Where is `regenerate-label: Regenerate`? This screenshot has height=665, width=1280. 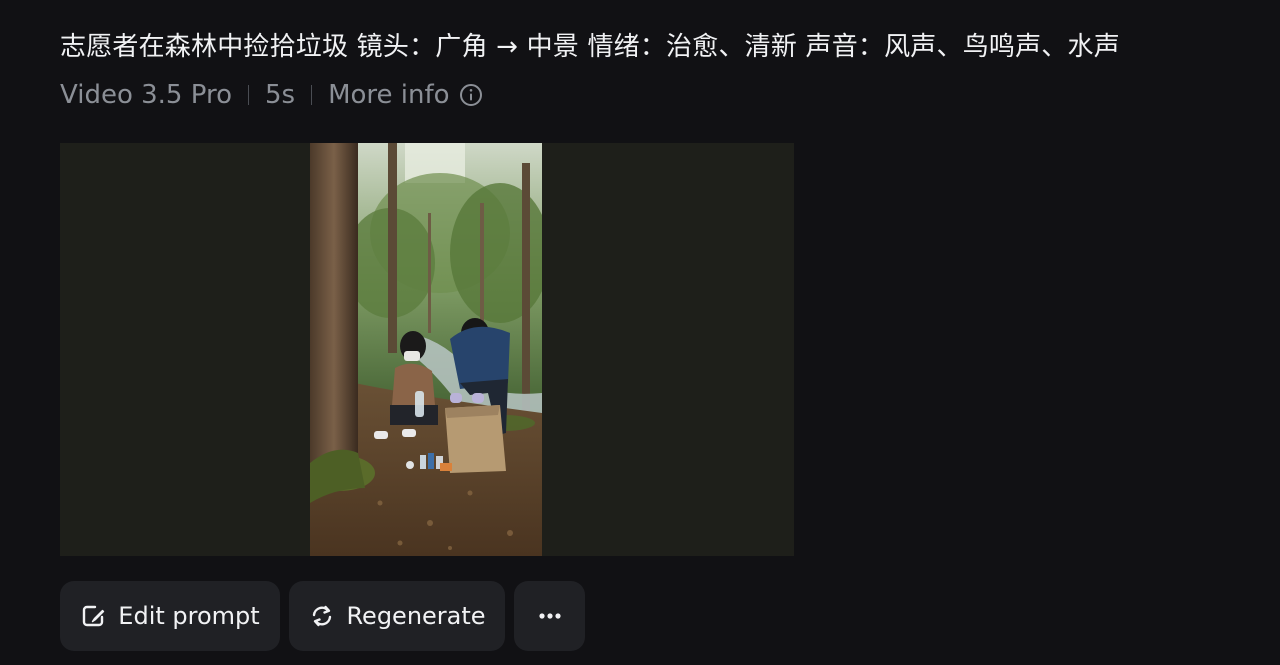
regenerate-label: Regenerate is located at coordinates (416, 616).